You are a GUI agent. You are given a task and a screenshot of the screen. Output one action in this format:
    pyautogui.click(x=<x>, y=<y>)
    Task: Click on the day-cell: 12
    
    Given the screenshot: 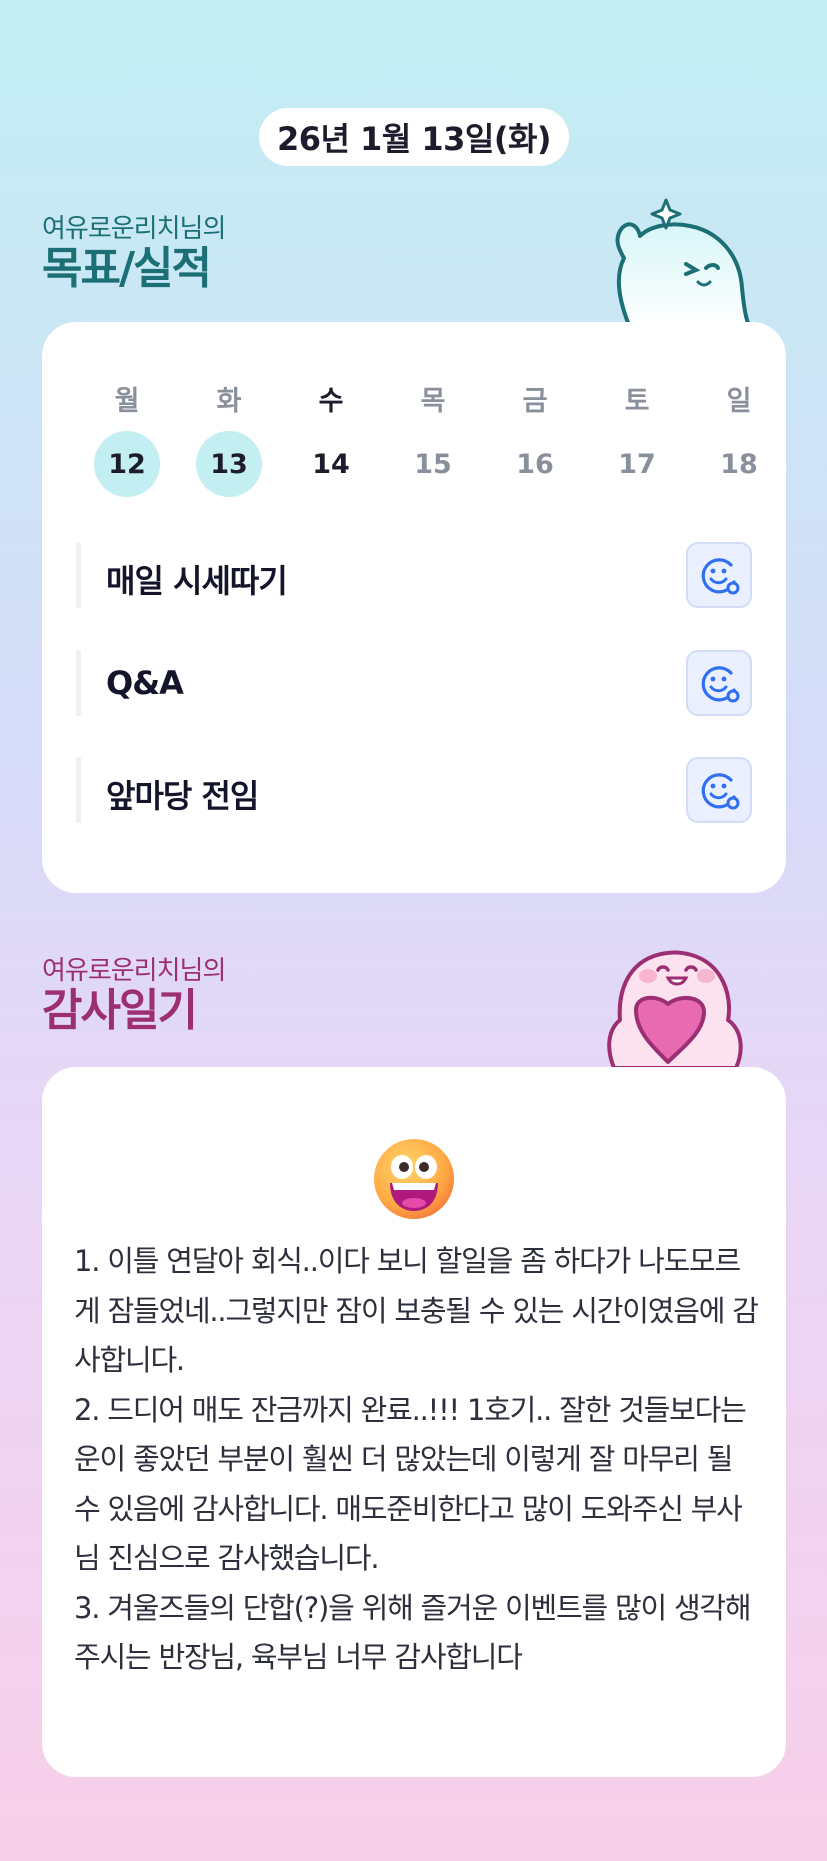 What is the action you would take?
    pyautogui.click(x=127, y=464)
    